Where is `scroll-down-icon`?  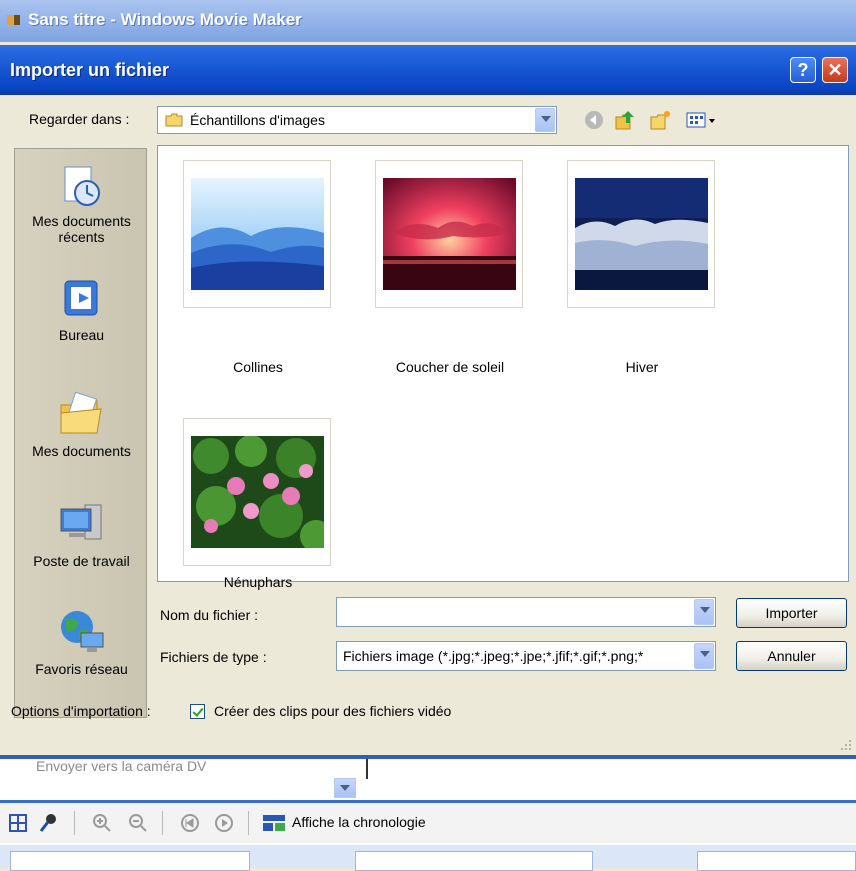 scroll-down-icon is located at coordinates (345, 788).